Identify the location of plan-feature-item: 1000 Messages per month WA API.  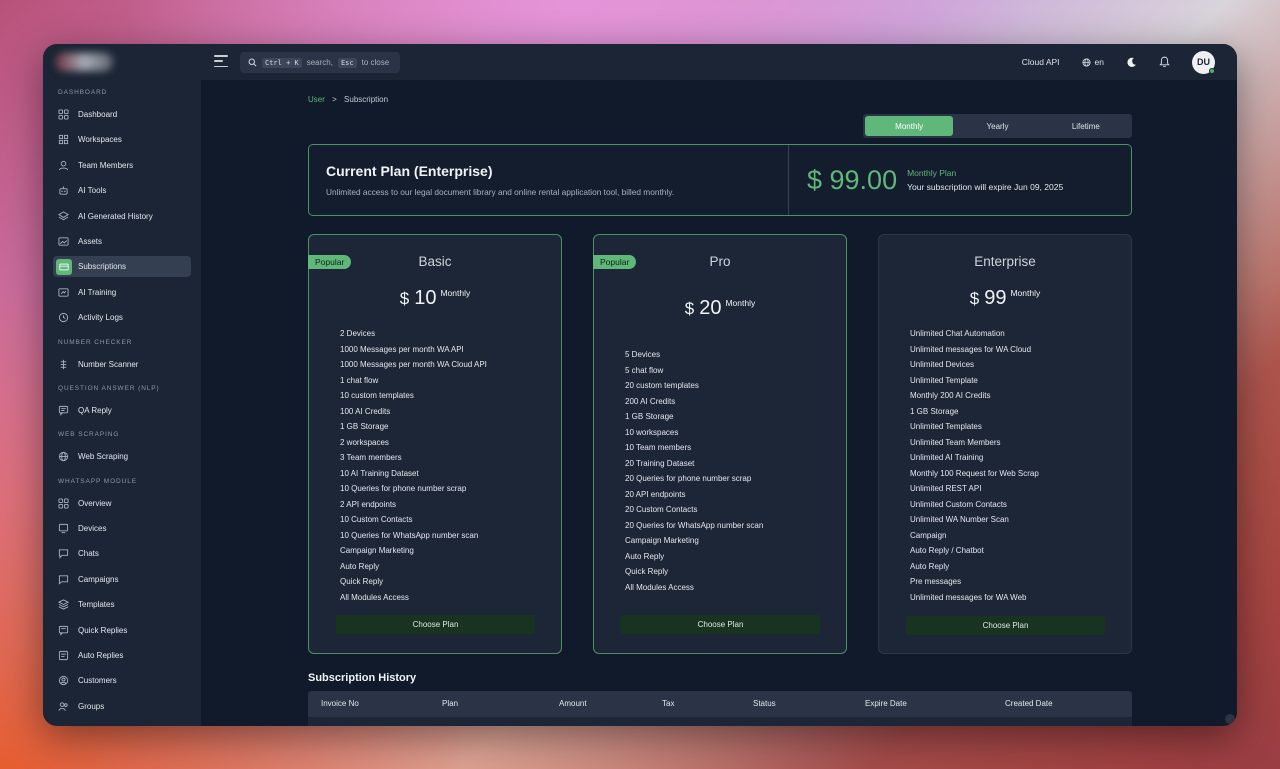
(402, 349).